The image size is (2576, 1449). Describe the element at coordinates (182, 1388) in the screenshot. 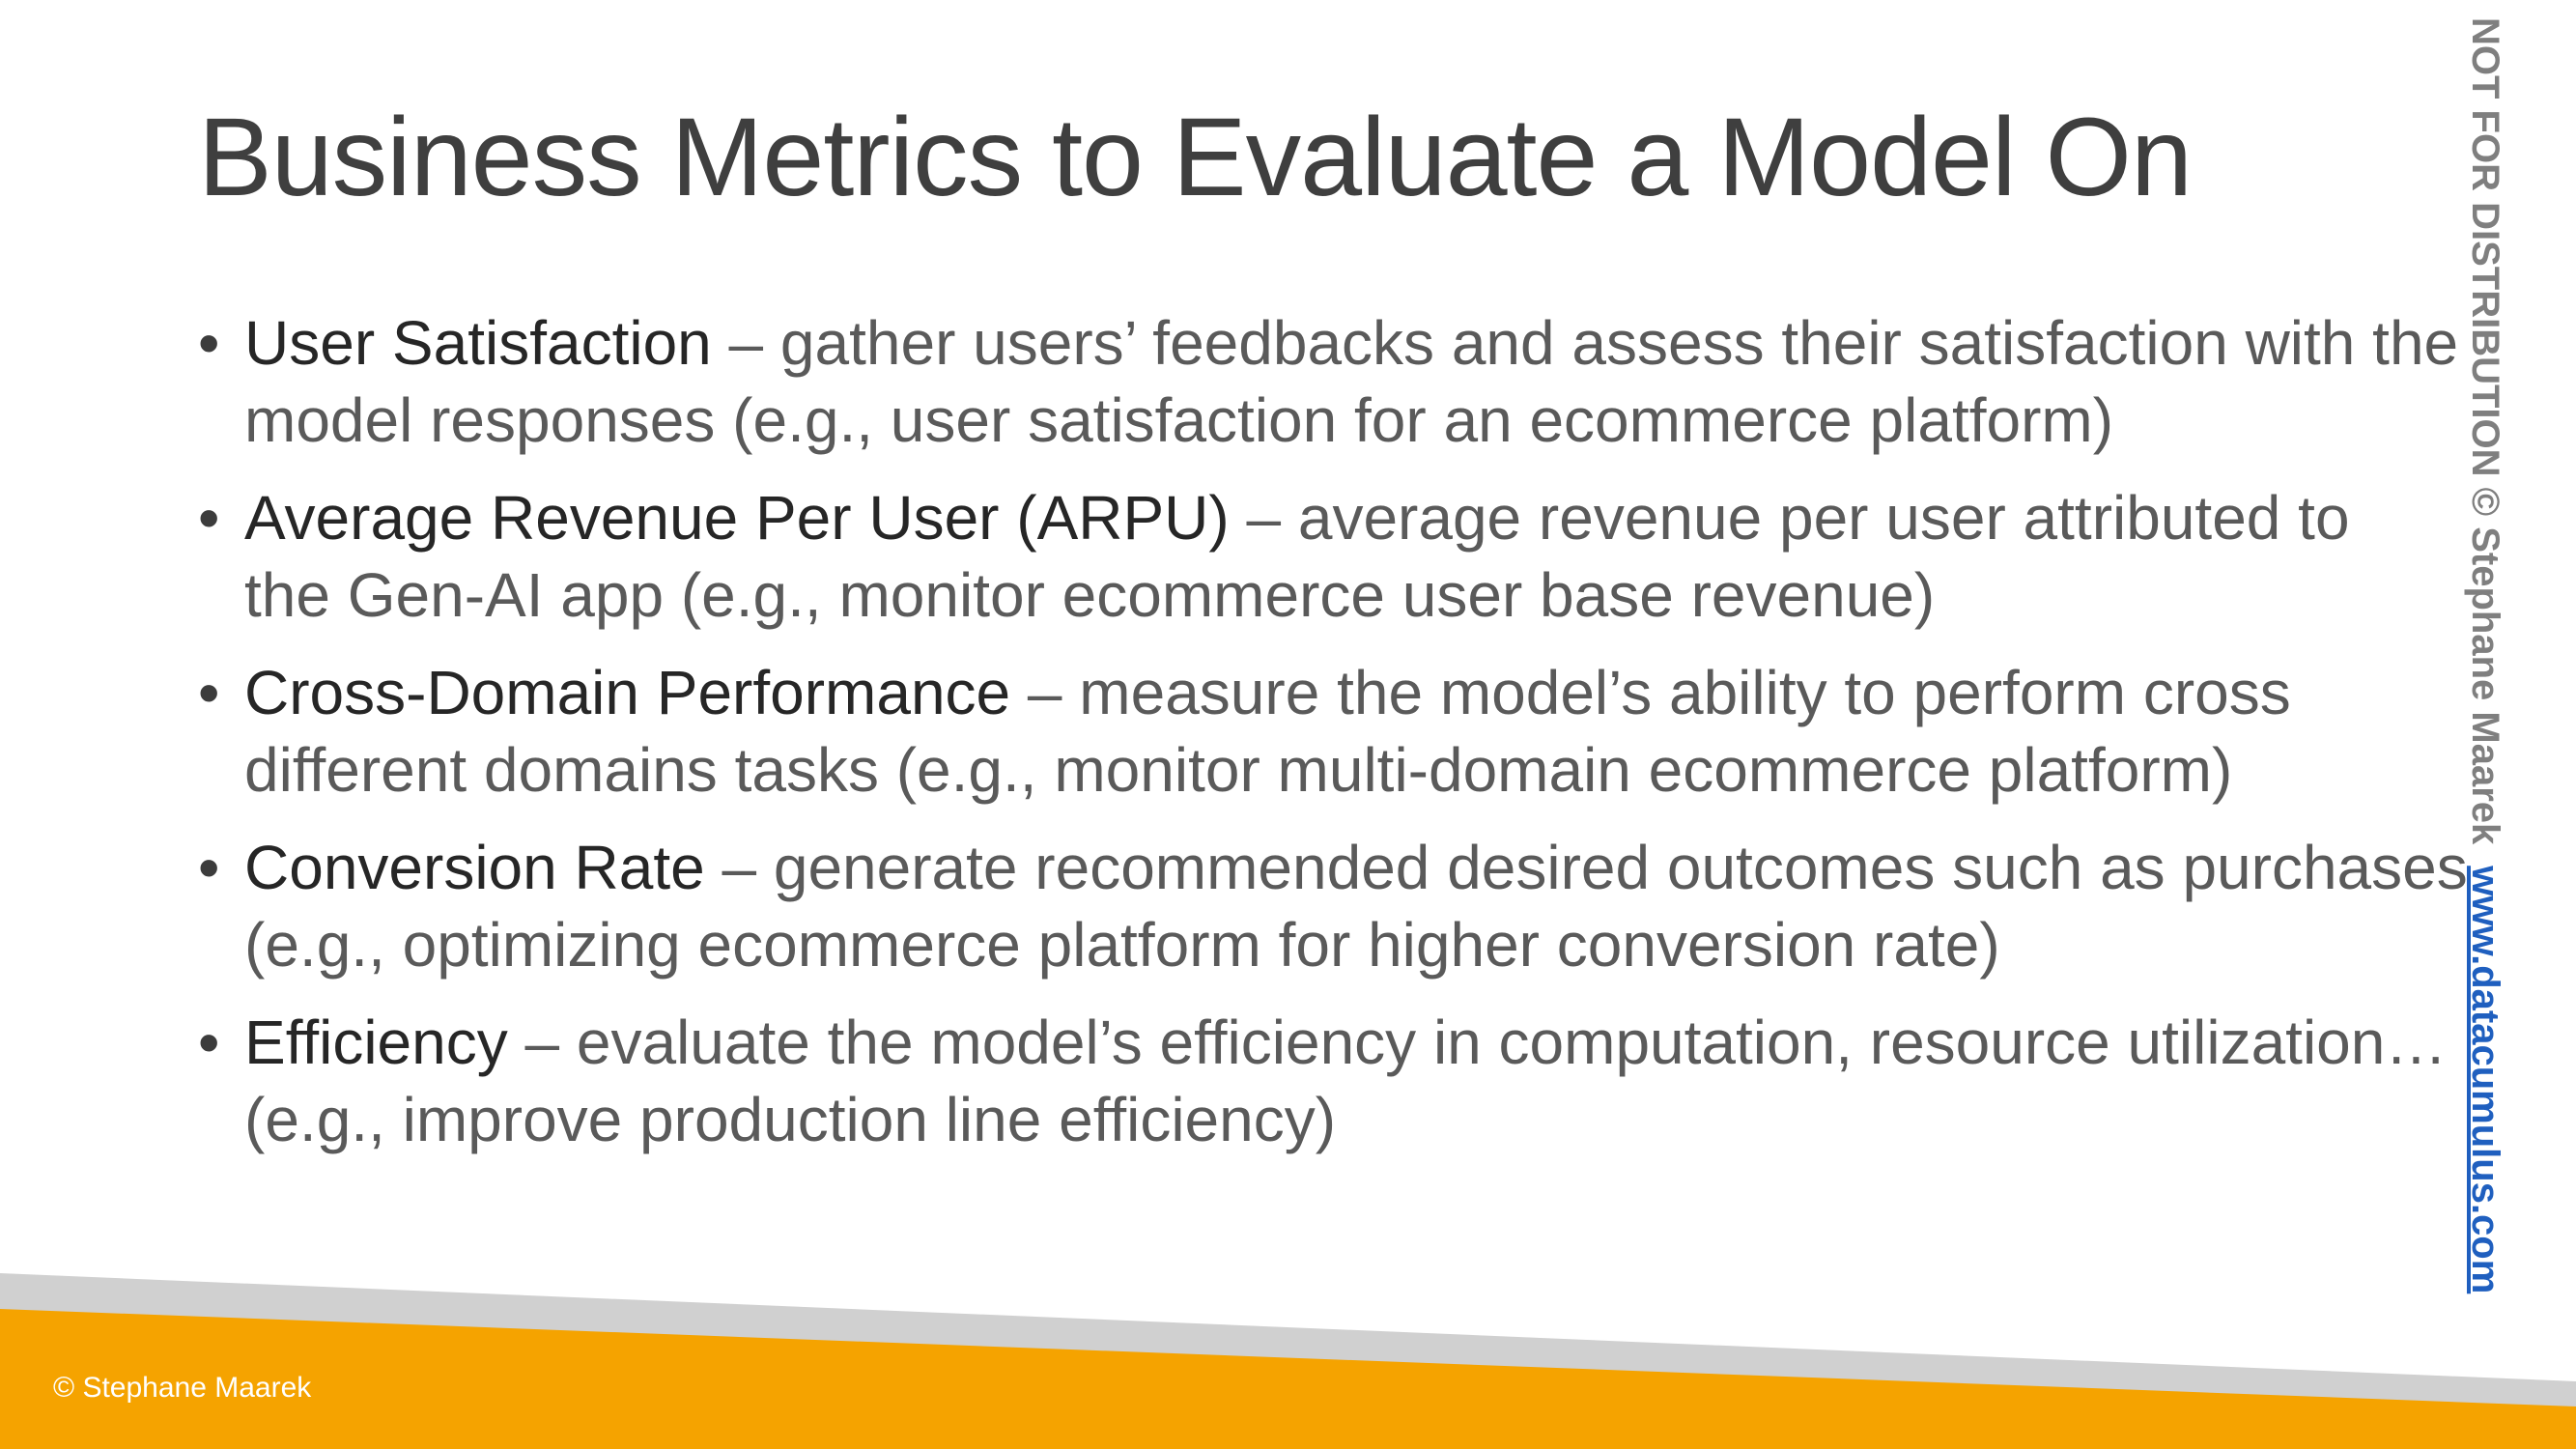

I see `footer-copyright: © Stephane Maarek` at that location.